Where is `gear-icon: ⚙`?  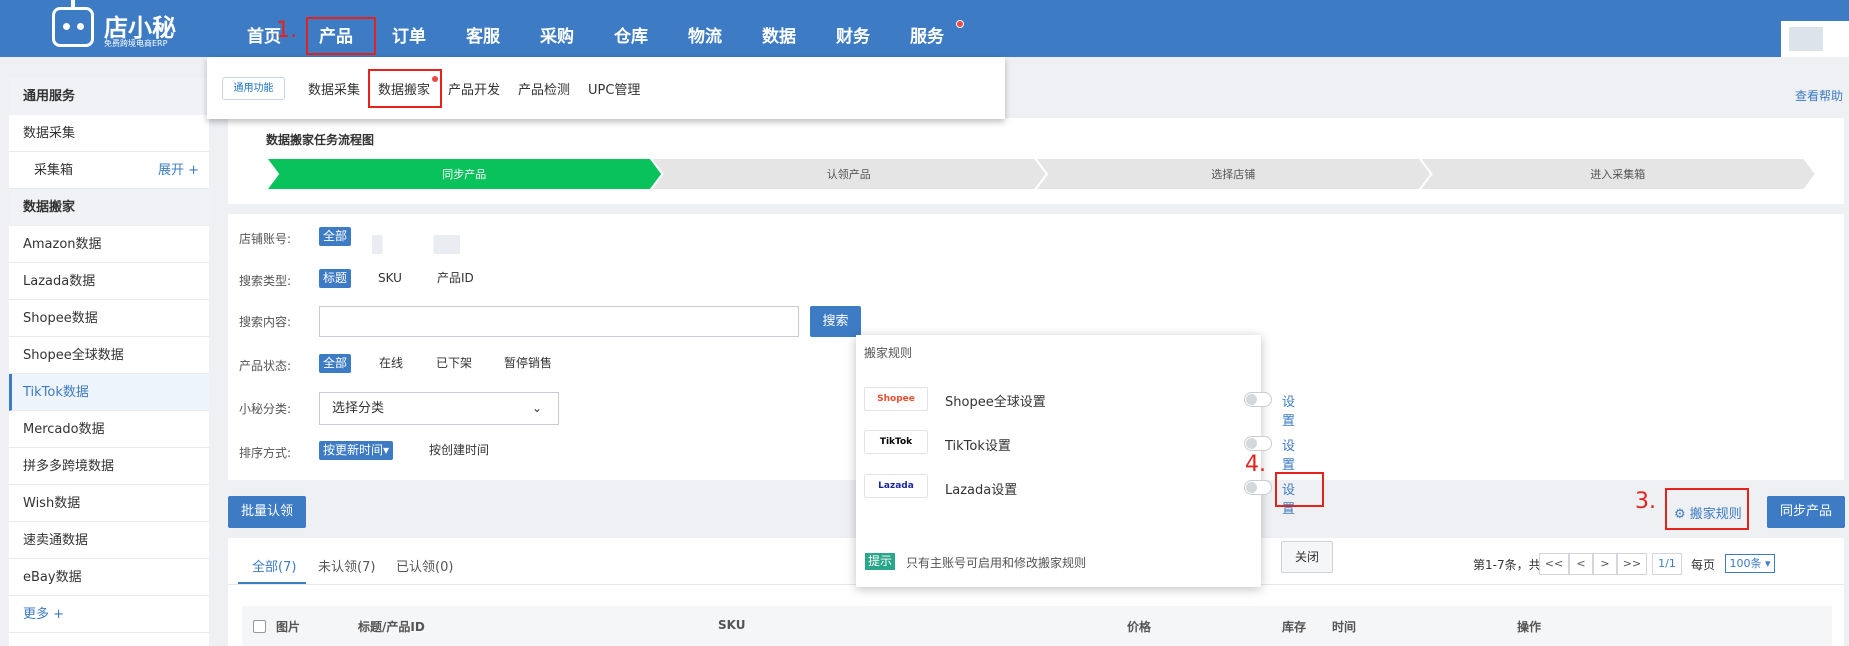
gear-icon: ⚙ is located at coordinates (1680, 514).